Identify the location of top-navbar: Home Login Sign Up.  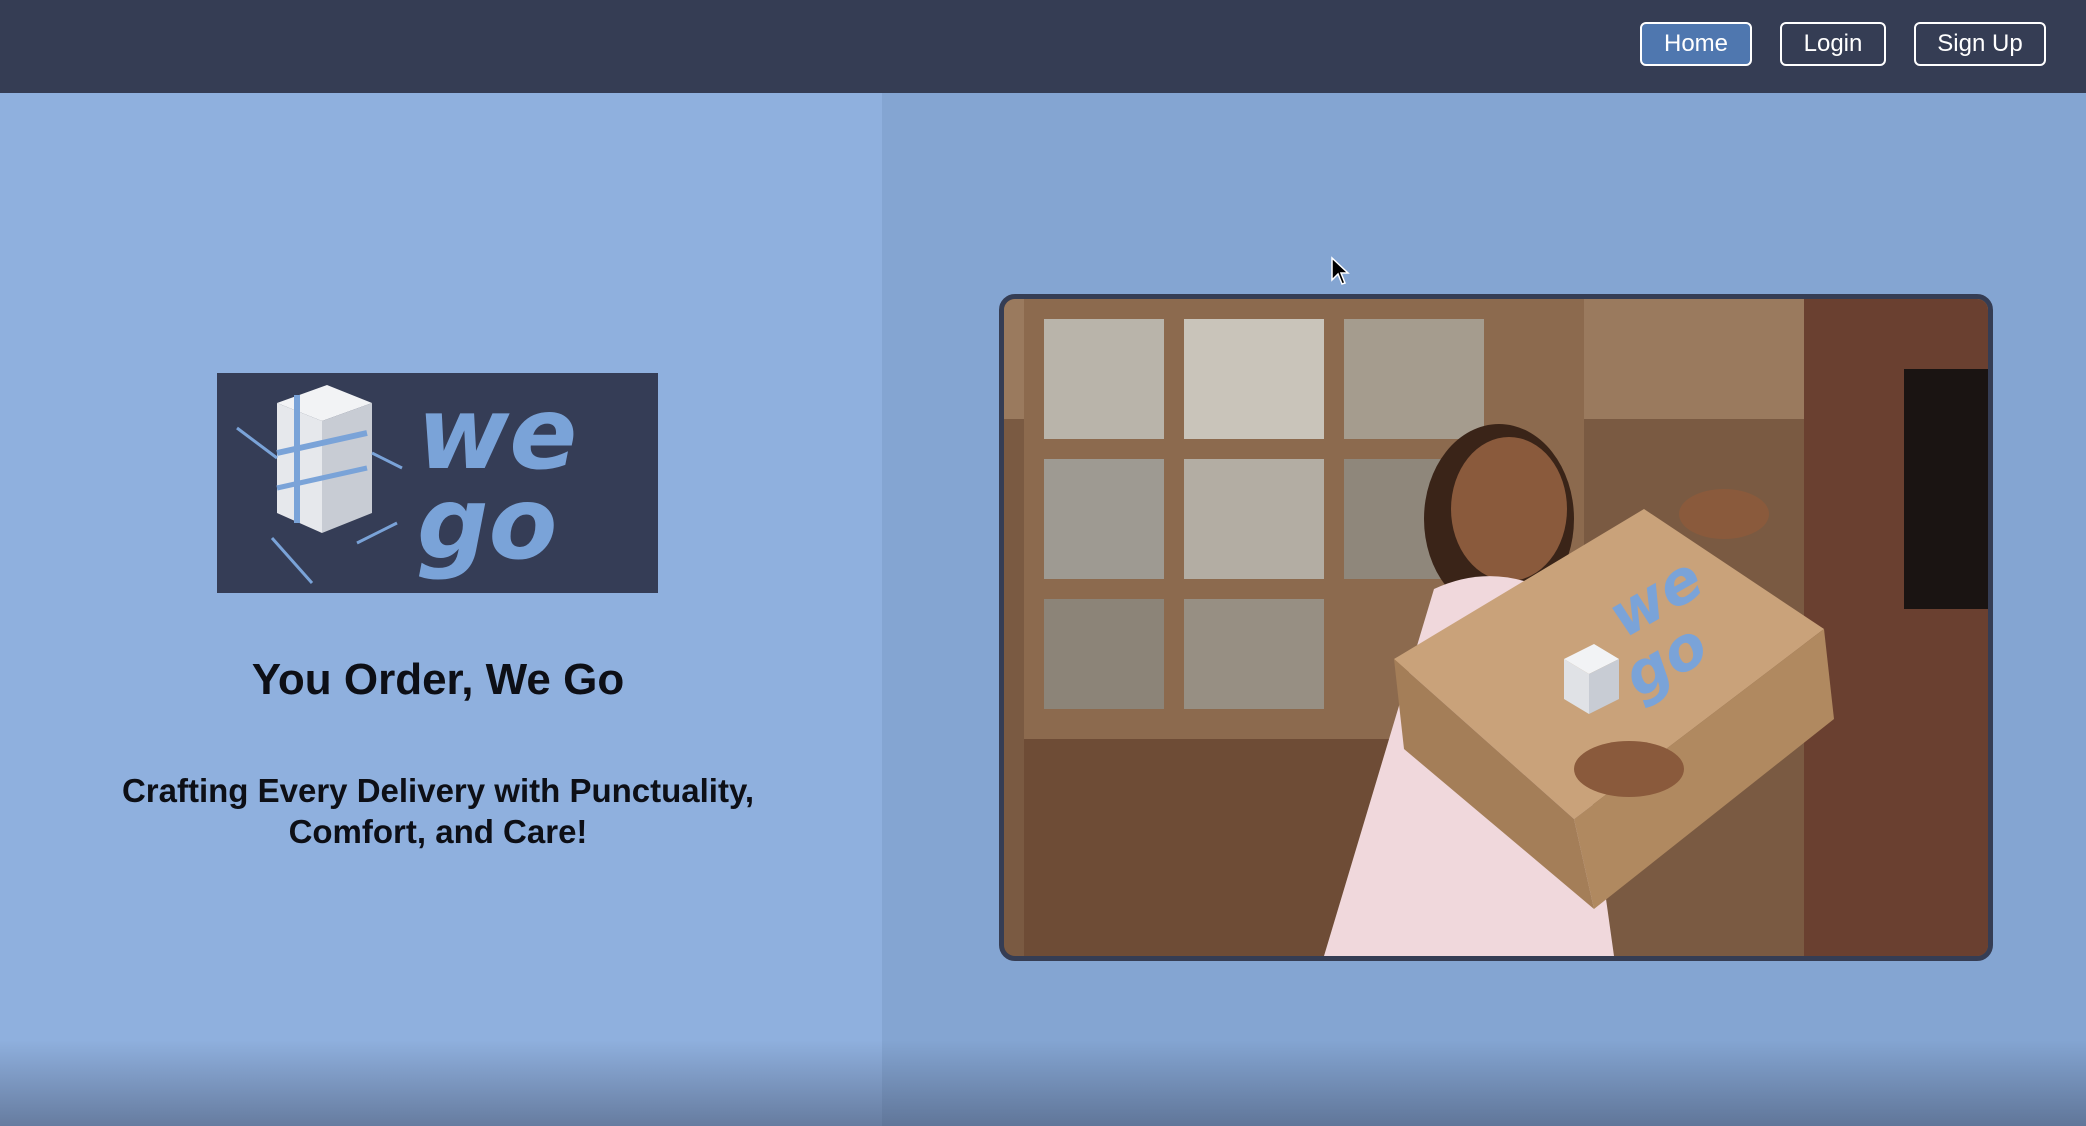
(1043, 46).